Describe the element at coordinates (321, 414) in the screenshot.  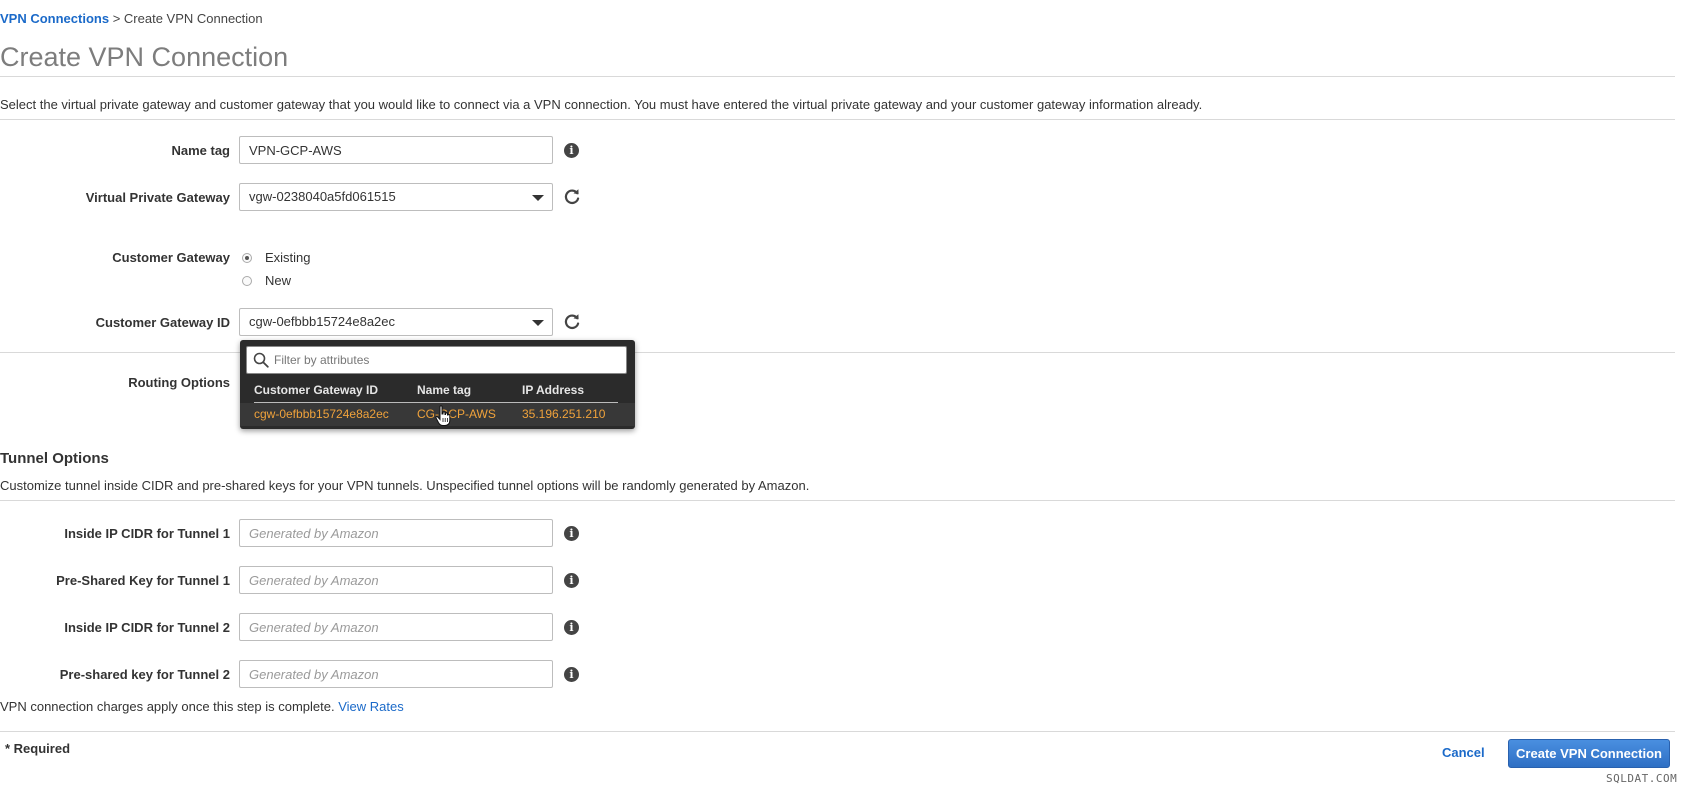
I see `row-cell-gateway-id: cgw-0efbbb15724e8a2ec` at that location.